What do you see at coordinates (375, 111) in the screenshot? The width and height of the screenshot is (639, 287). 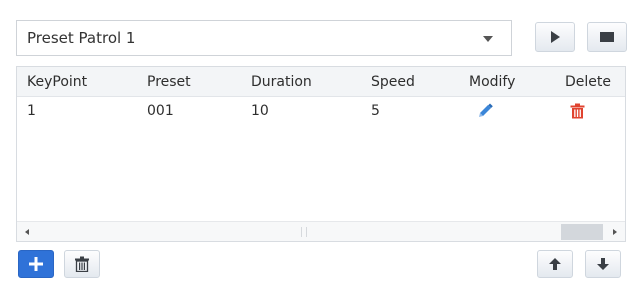 I see `speed-cell: 5` at bounding box center [375, 111].